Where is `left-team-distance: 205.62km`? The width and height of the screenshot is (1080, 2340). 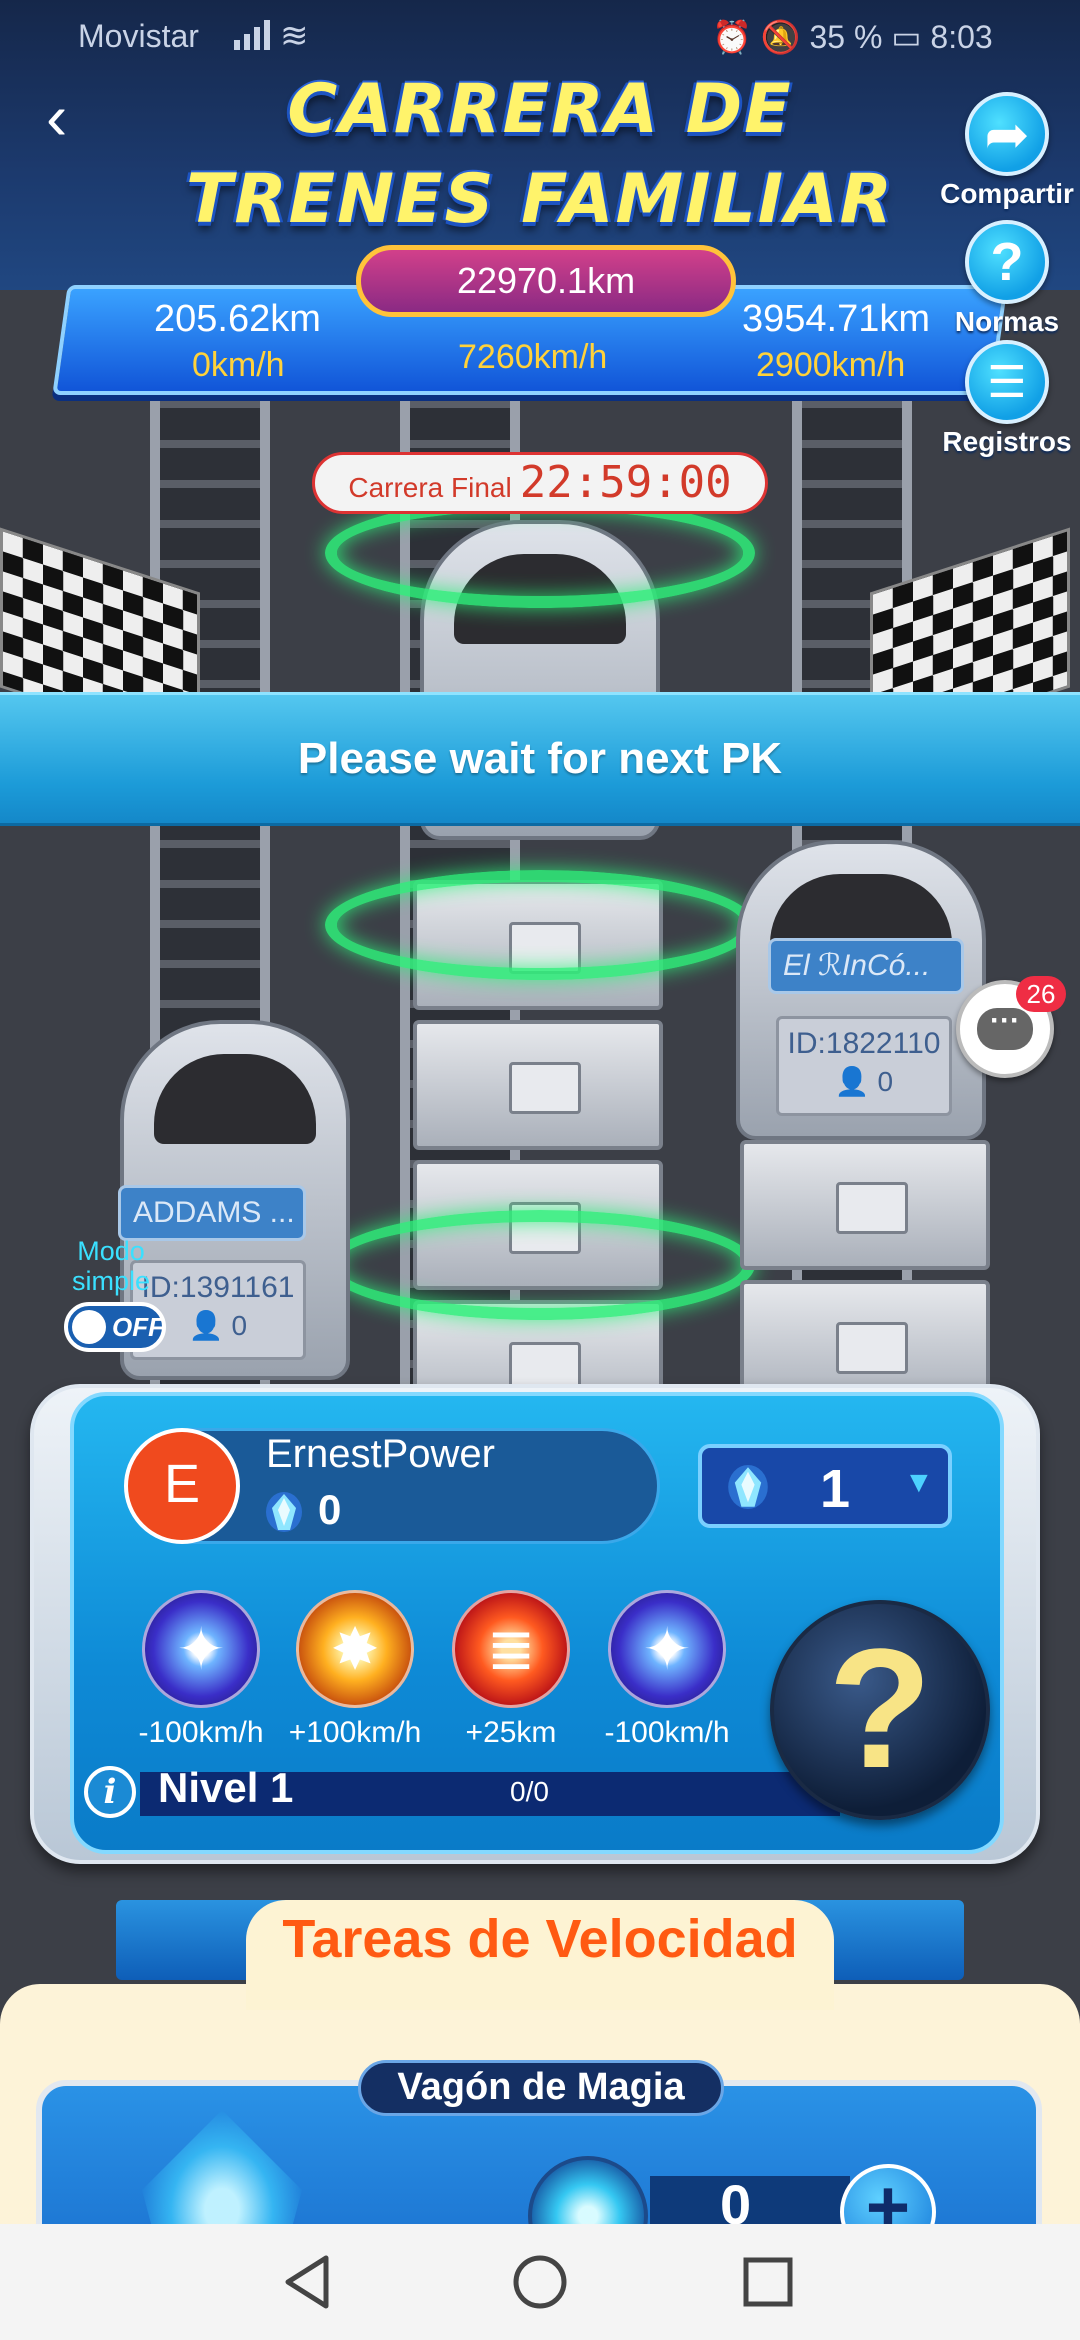 left-team-distance: 205.62km is located at coordinates (237, 319).